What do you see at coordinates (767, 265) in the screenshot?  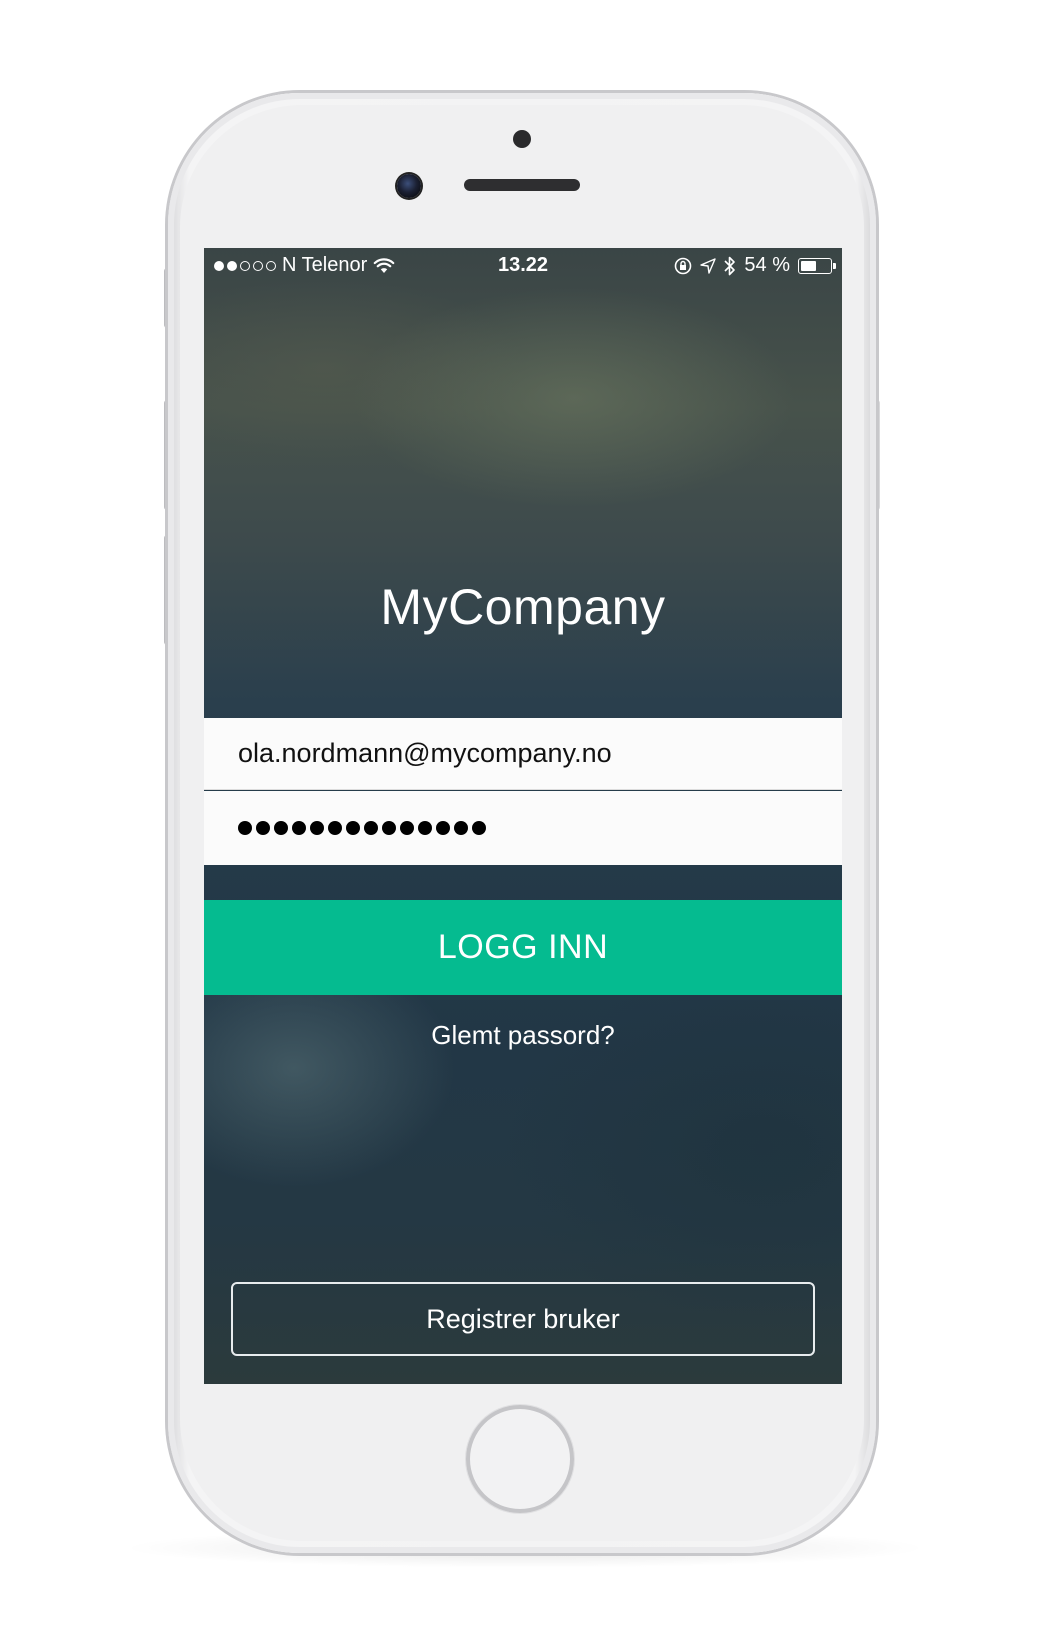 I see `battery-percent: 54 %` at bounding box center [767, 265].